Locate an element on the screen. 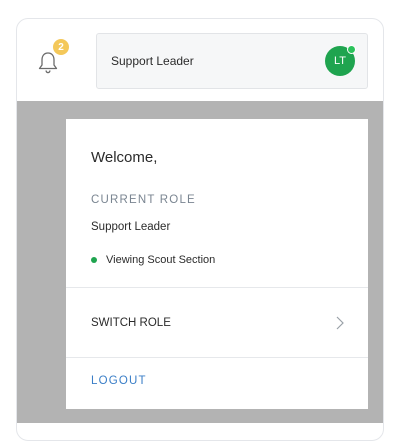 The height and width of the screenshot is (441, 399). chevron-right-icon is located at coordinates (340, 323).